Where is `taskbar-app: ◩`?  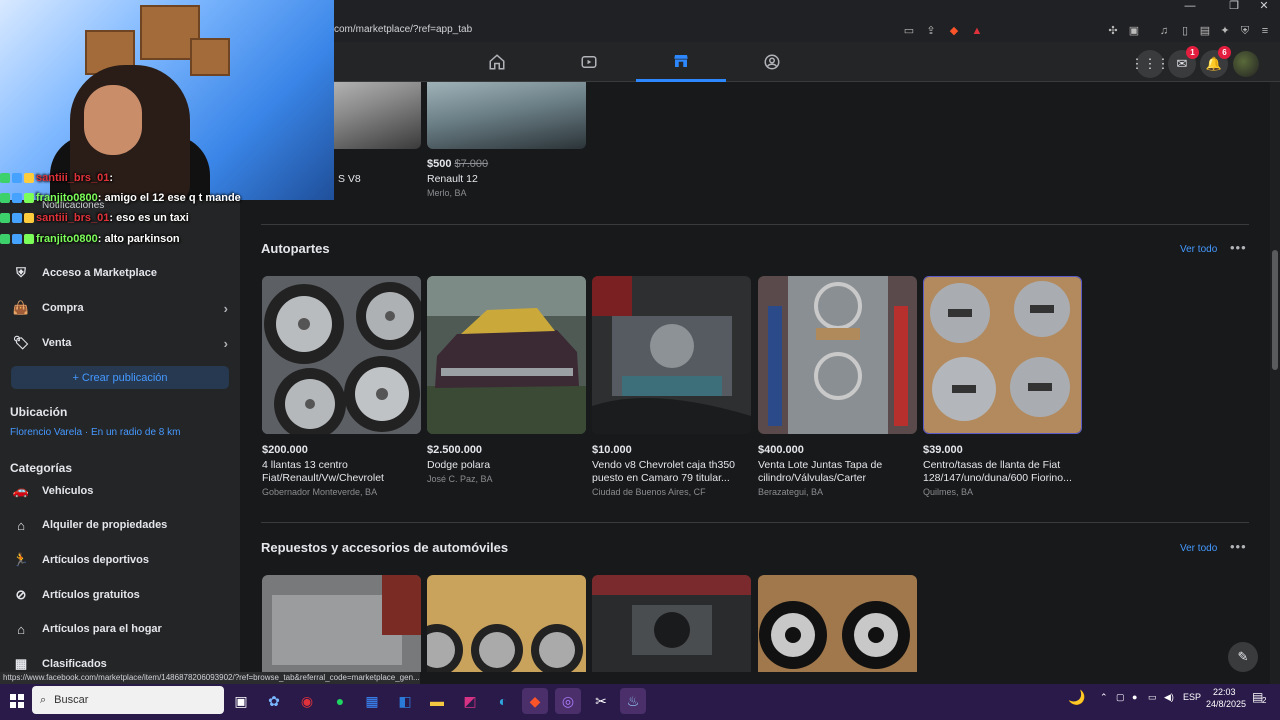
taskbar-app: ◩ is located at coordinates (470, 701).